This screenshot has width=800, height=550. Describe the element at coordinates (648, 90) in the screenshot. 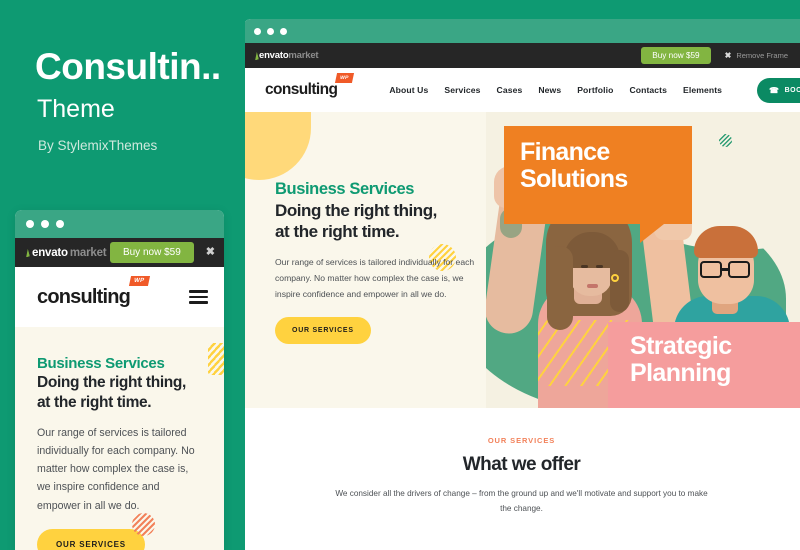

I see `nav-item-contacts: Contacts` at that location.